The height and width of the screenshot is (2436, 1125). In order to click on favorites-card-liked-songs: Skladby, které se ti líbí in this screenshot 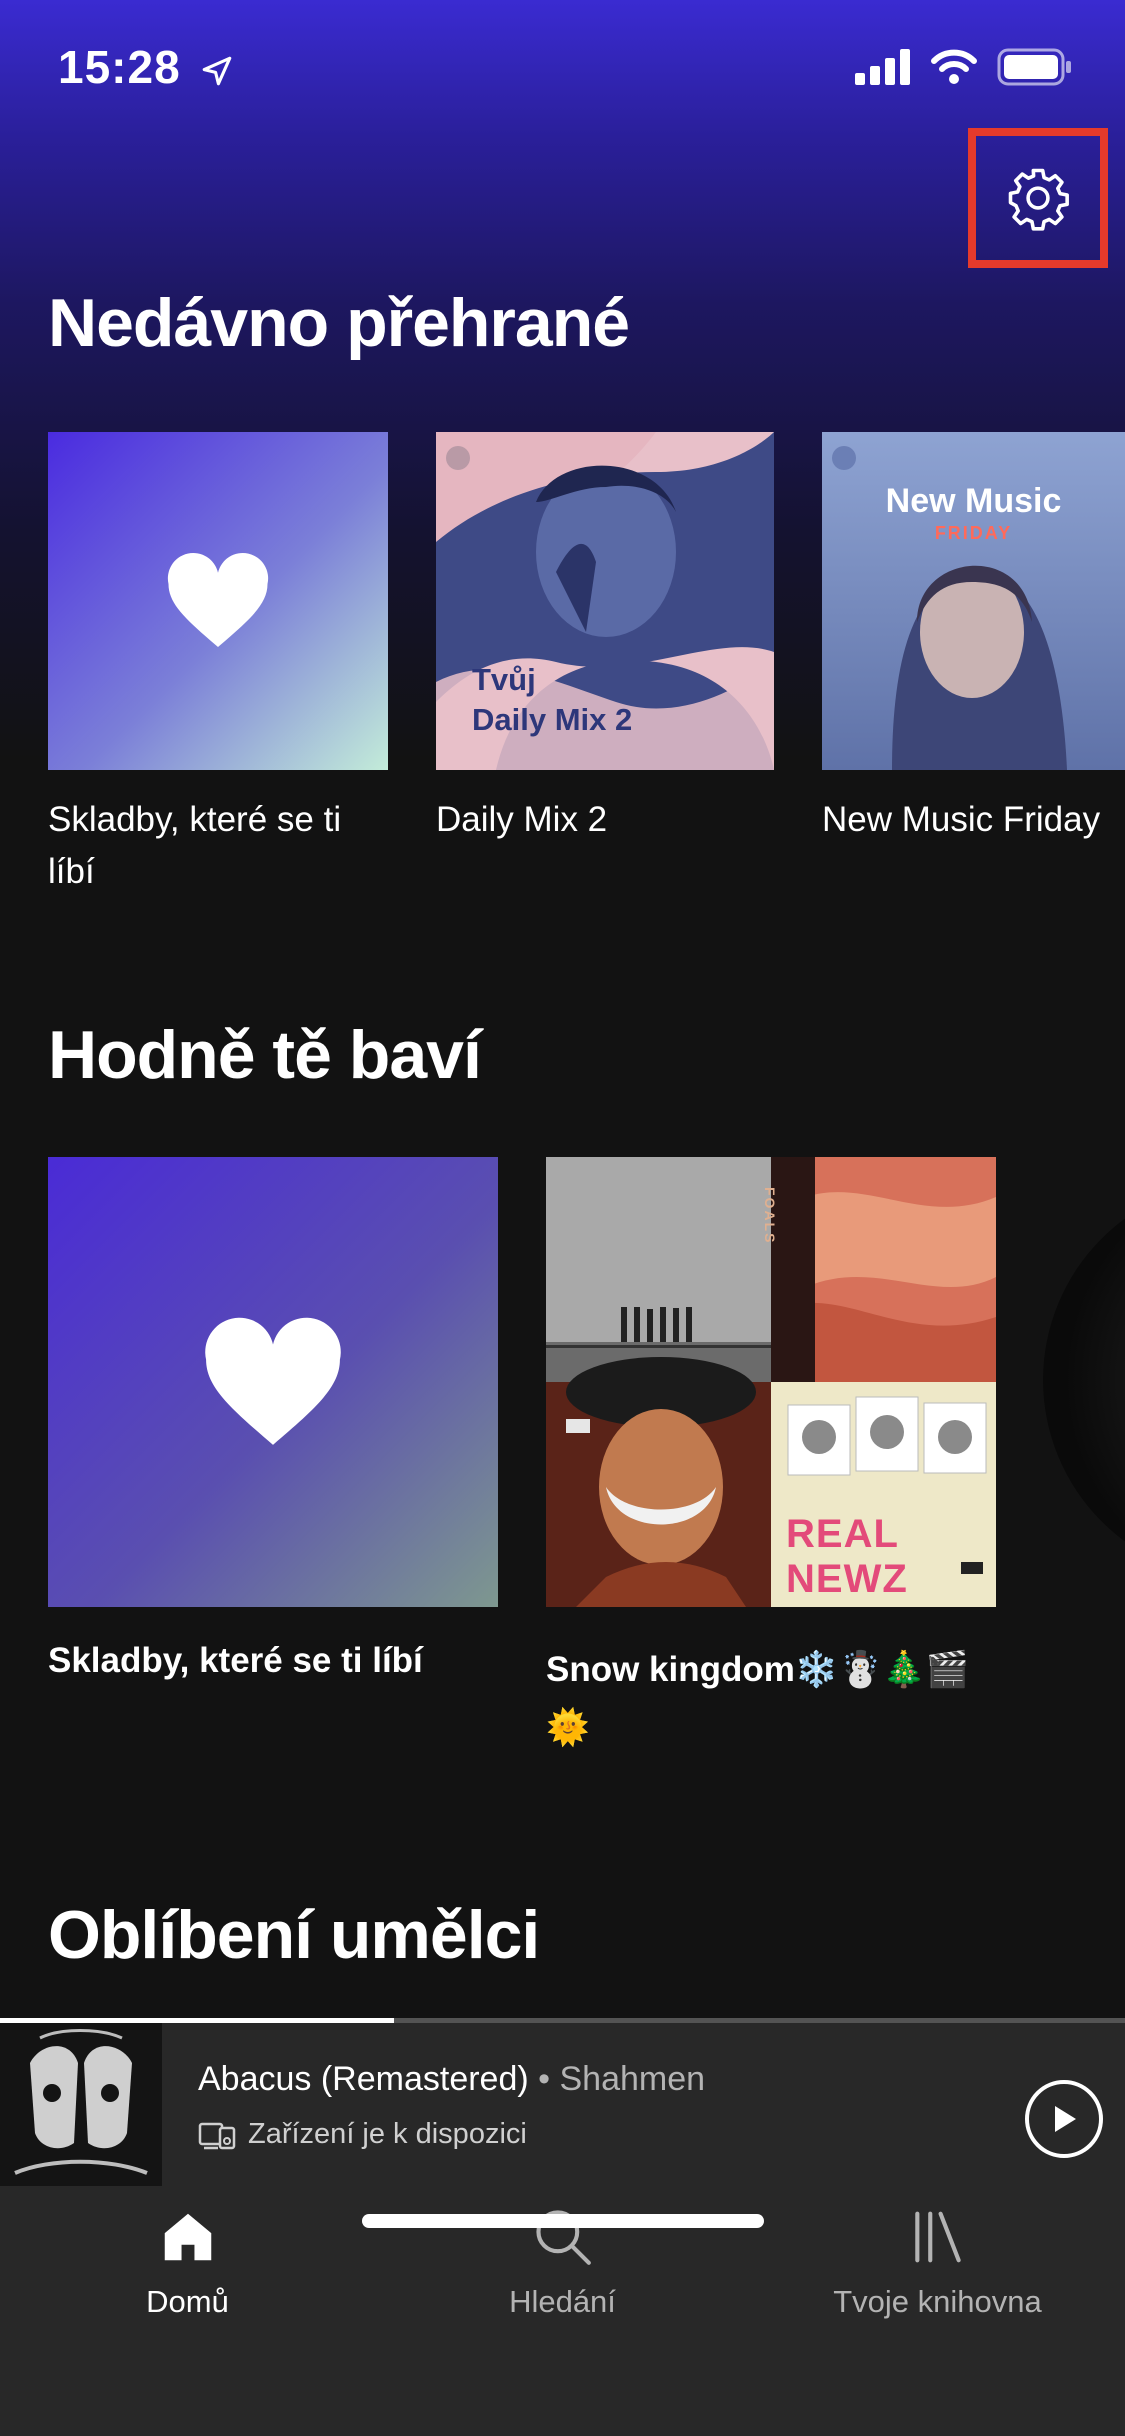, I will do `click(273, 1427)`.